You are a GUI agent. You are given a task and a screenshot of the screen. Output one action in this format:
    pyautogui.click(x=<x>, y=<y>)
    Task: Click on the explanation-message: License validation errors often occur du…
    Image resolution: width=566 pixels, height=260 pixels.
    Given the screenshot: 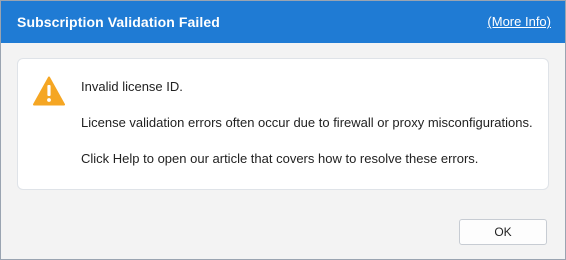 What is the action you would take?
    pyautogui.click(x=307, y=122)
    